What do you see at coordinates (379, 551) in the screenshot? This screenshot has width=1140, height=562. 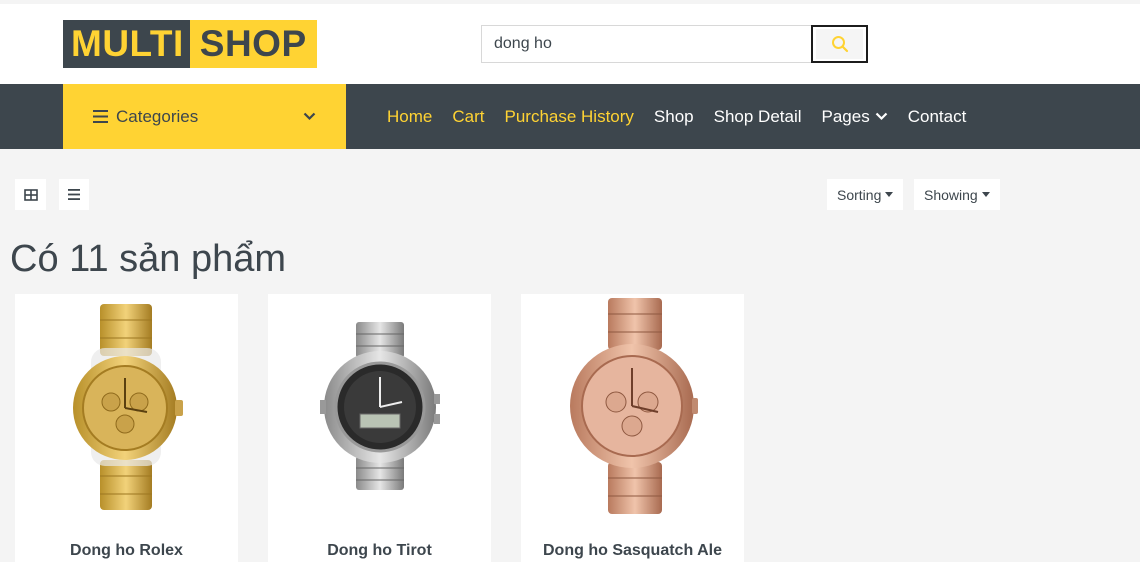 I see `product-name: Dong ho Tirot` at bounding box center [379, 551].